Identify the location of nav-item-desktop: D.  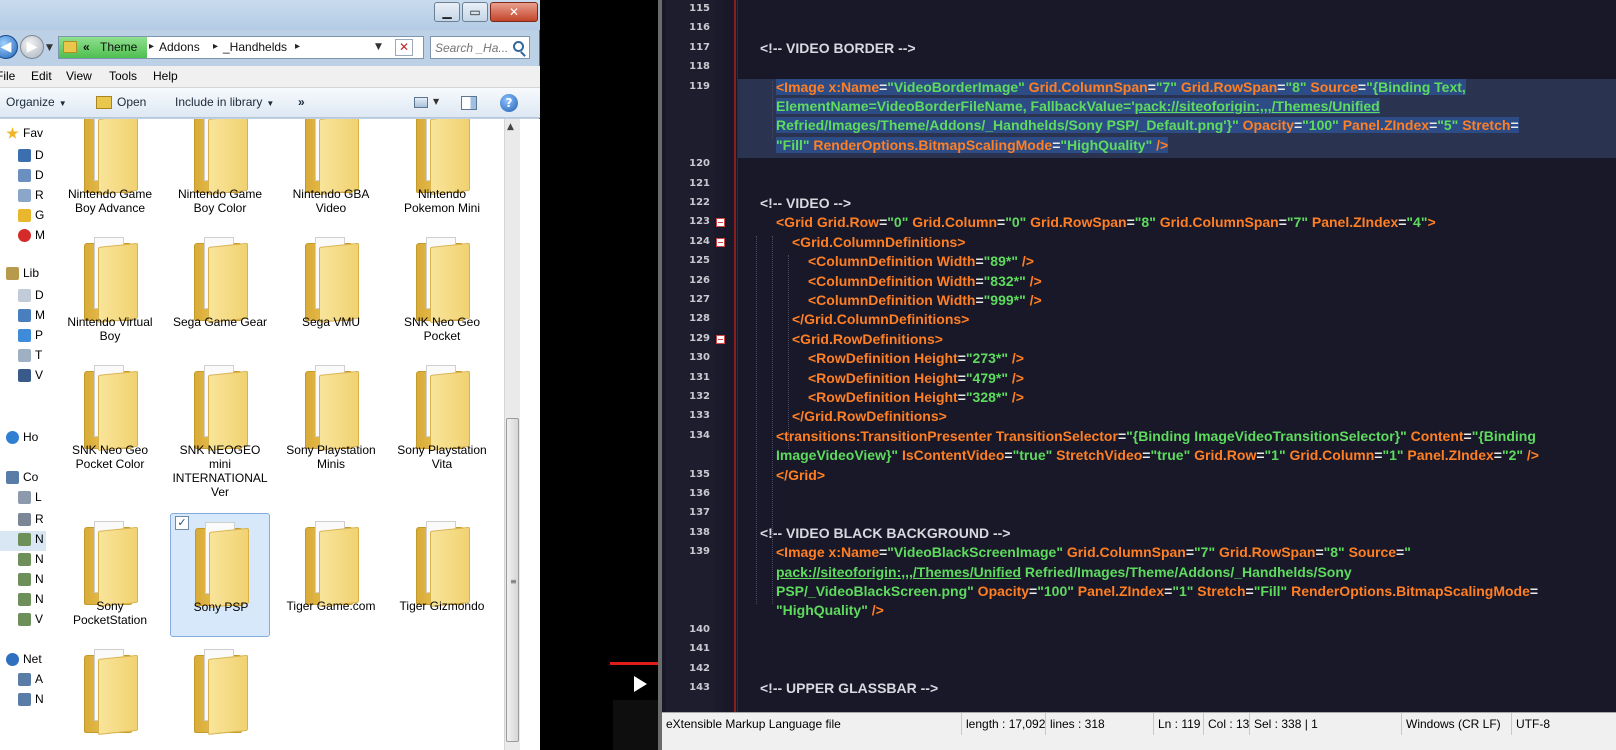
(26, 156).